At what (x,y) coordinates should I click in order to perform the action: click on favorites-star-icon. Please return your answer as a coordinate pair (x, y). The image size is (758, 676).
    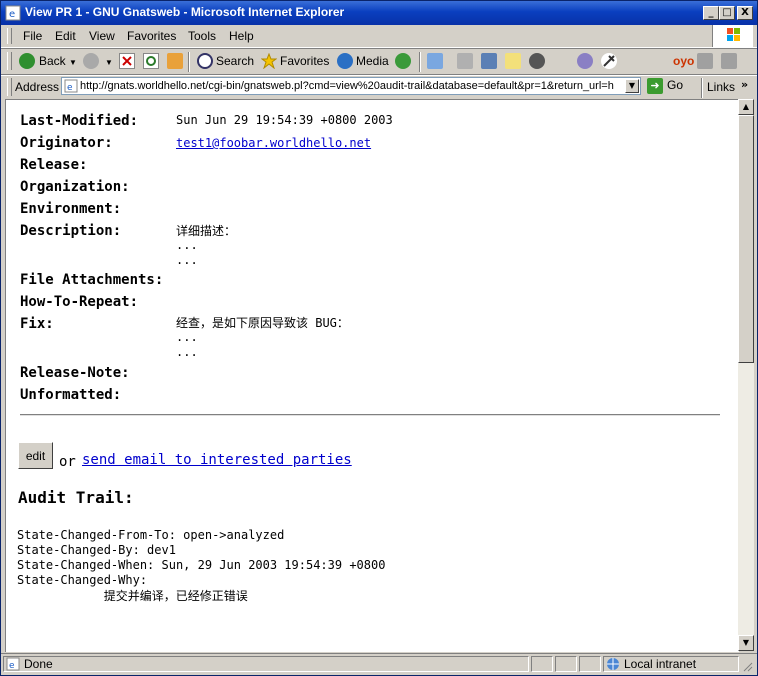
    Looking at the image, I should click on (269, 61).